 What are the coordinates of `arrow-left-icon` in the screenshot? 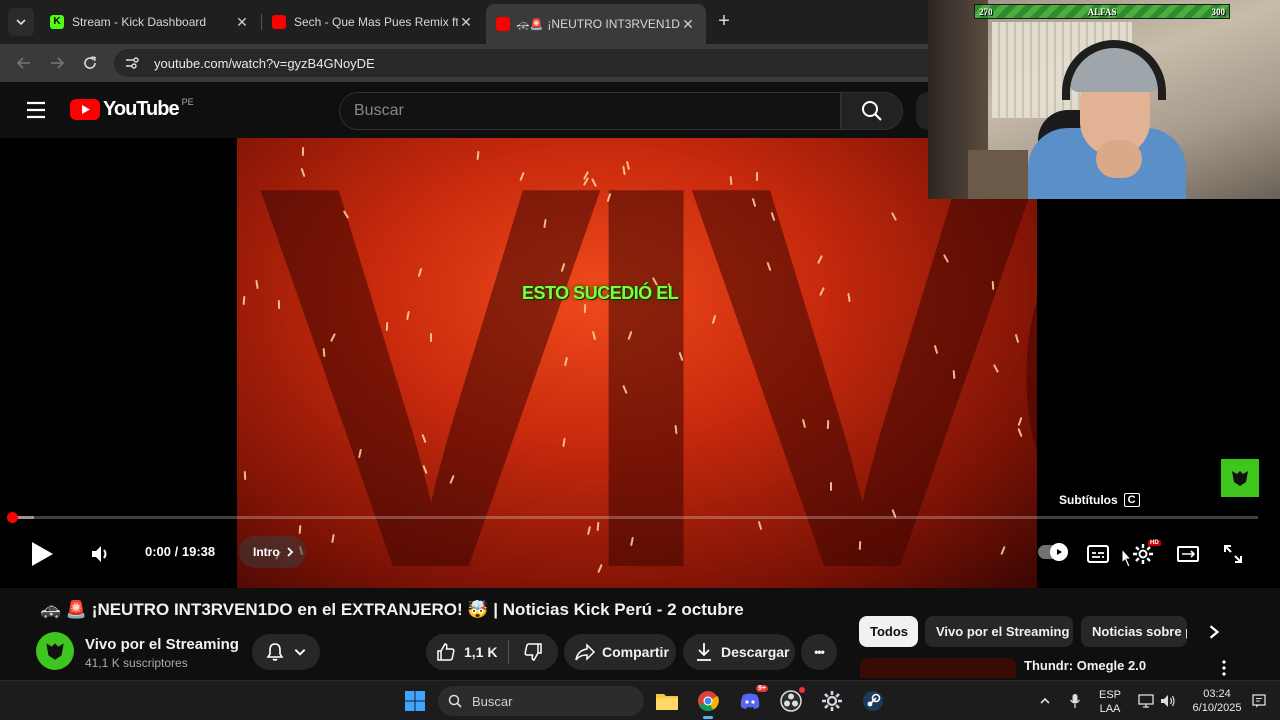 It's located at (23, 63).